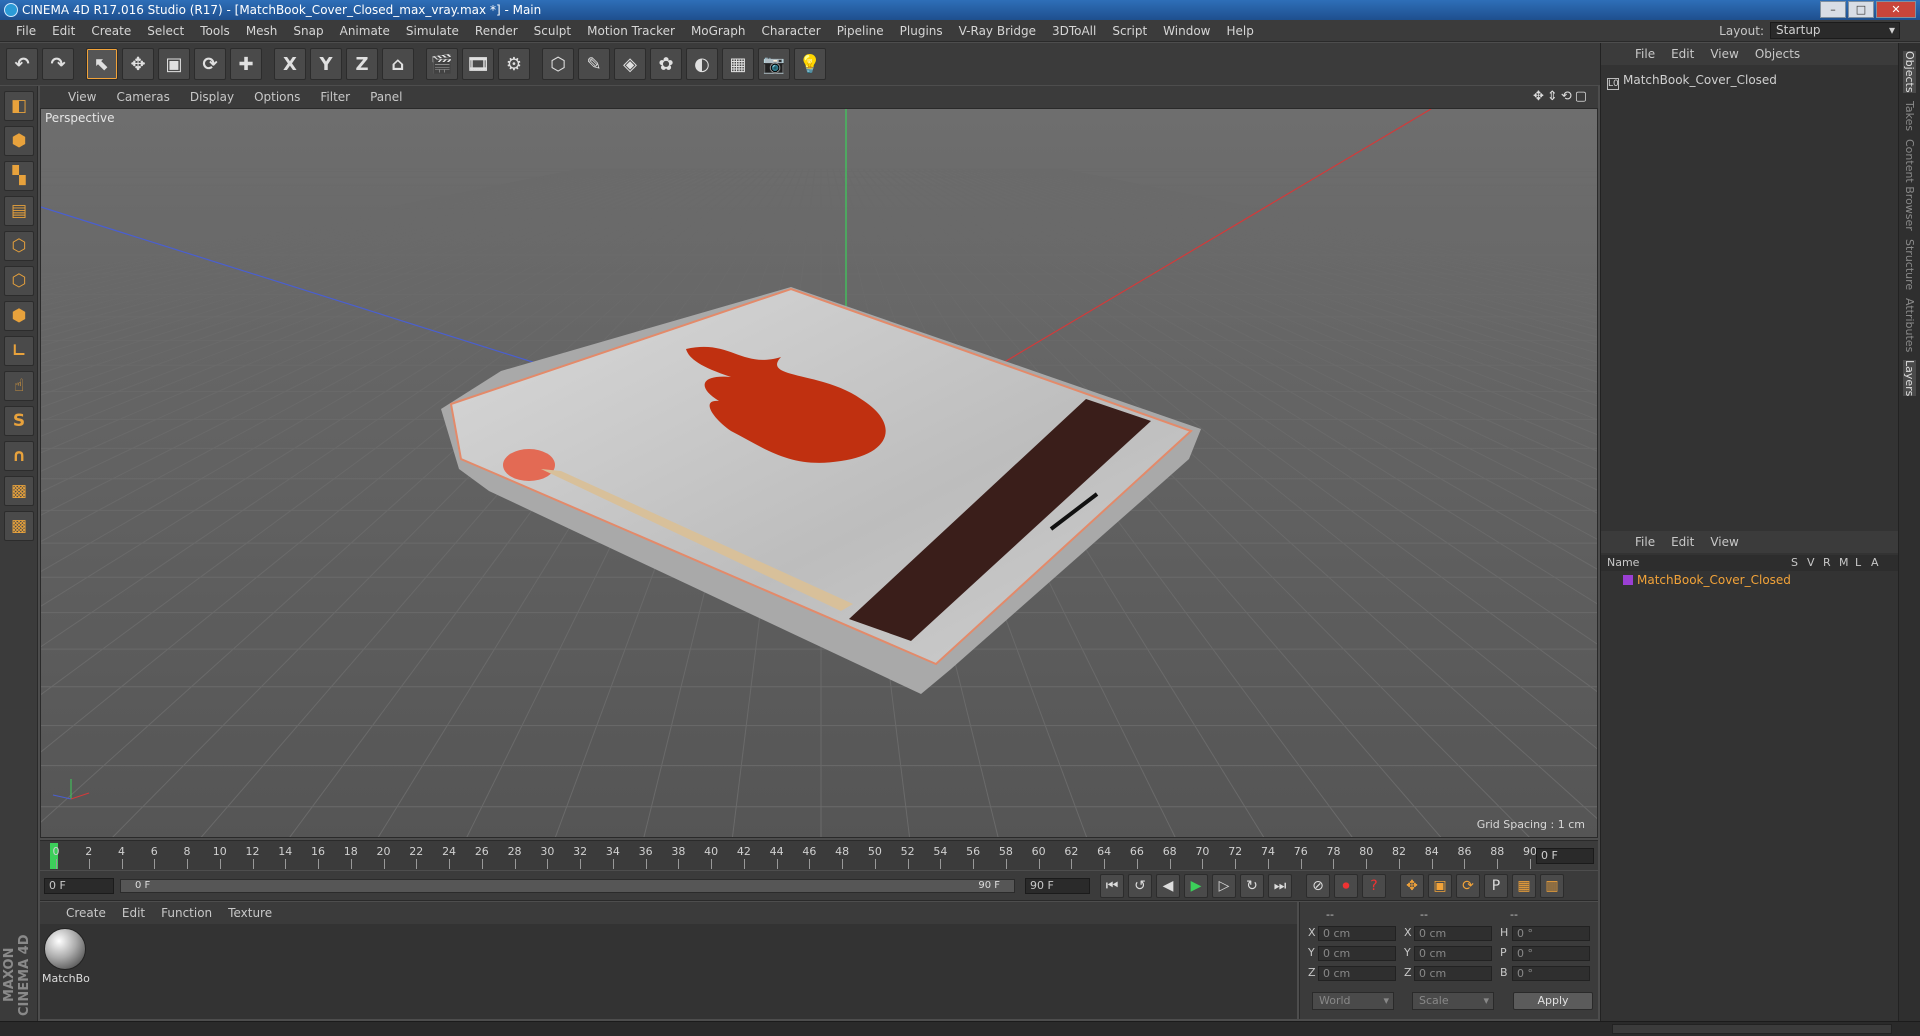 Image resolution: width=1920 pixels, height=1036 pixels. What do you see at coordinates (1453, 953) in the screenshot?
I see `size-y-field: 0 cm` at bounding box center [1453, 953].